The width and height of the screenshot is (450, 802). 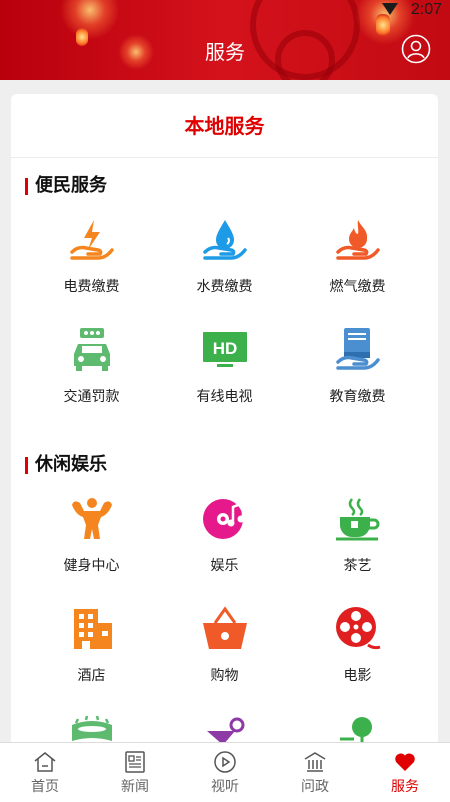 I want to click on service-shopping: 购物, so click(x=224, y=646).